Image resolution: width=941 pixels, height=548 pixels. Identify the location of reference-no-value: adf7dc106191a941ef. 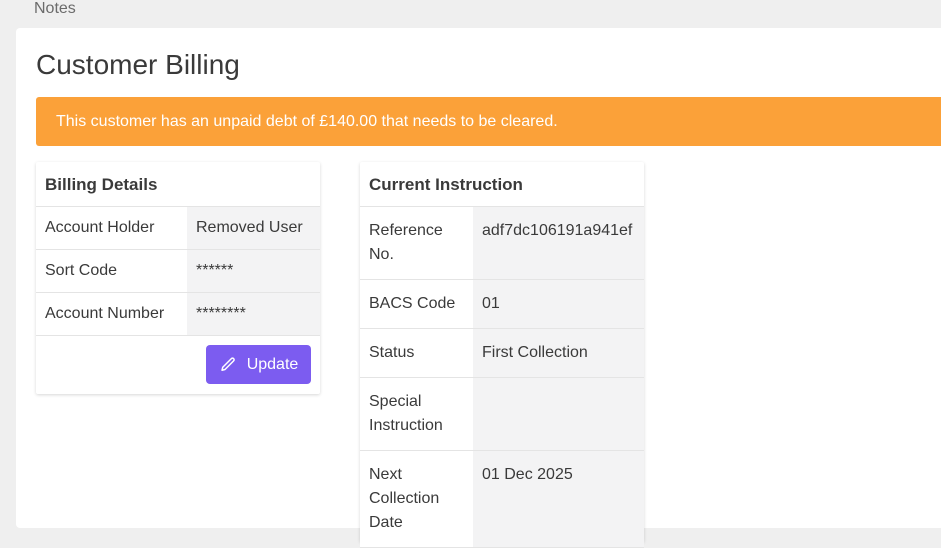
(558, 243).